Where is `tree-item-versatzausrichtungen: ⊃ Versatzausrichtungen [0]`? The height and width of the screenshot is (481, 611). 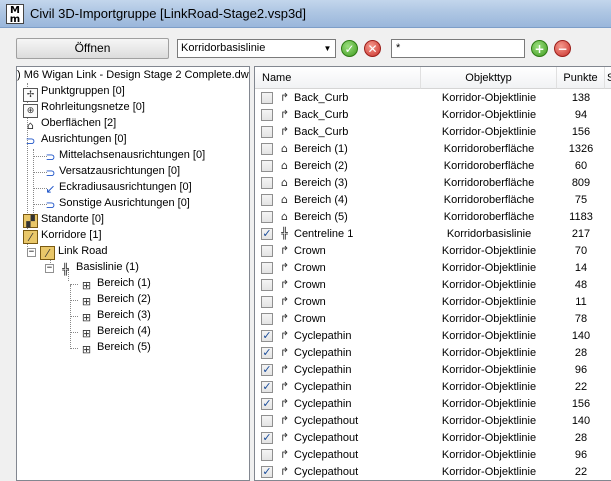
tree-item-versatzausrichtungen: ⊃ Versatzausrichtungen [0] is located at coordinates (113, 171).